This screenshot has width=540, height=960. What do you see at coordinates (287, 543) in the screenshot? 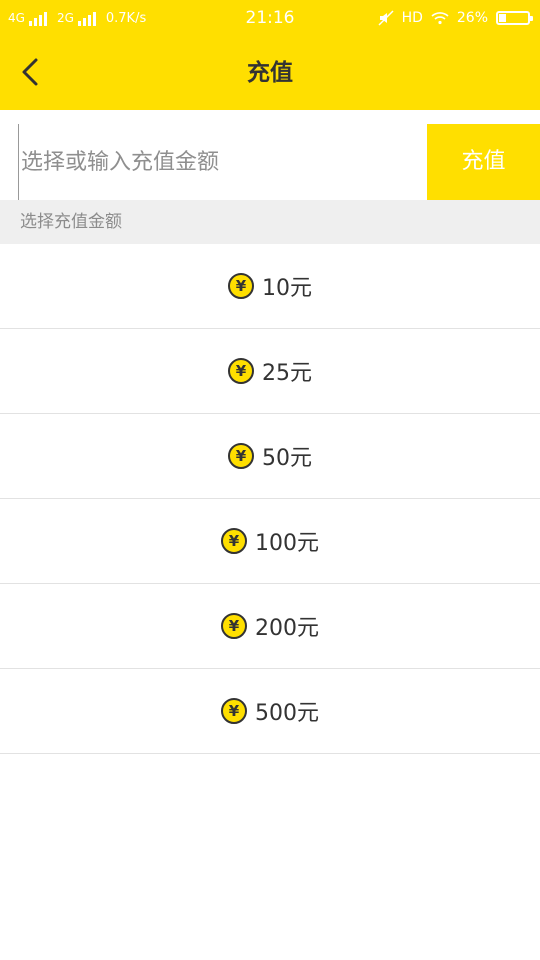
I see `amount-label: 100元` at bounding box center [287, 543].